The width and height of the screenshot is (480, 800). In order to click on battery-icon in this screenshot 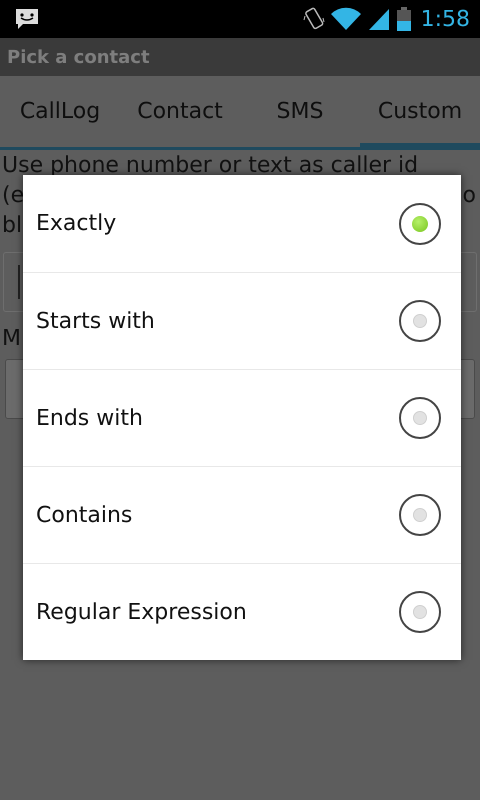, I will do `click(403, 19)`.